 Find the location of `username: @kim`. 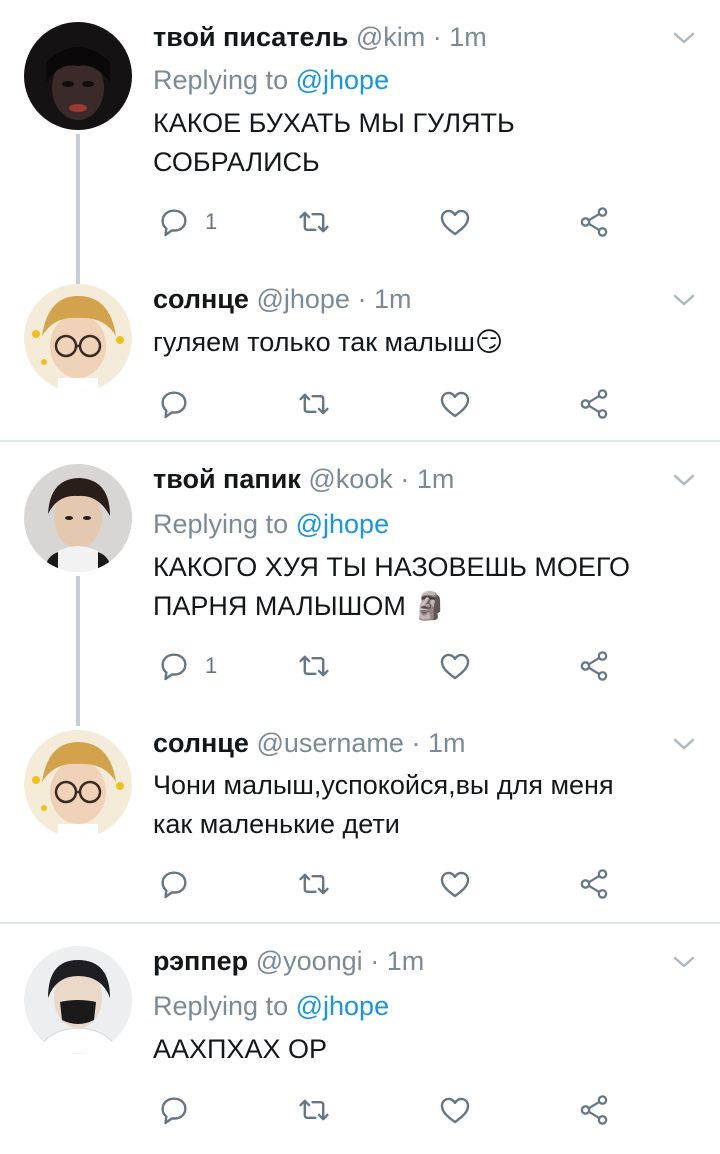

username: @kim is located at coordinates (390, 37).